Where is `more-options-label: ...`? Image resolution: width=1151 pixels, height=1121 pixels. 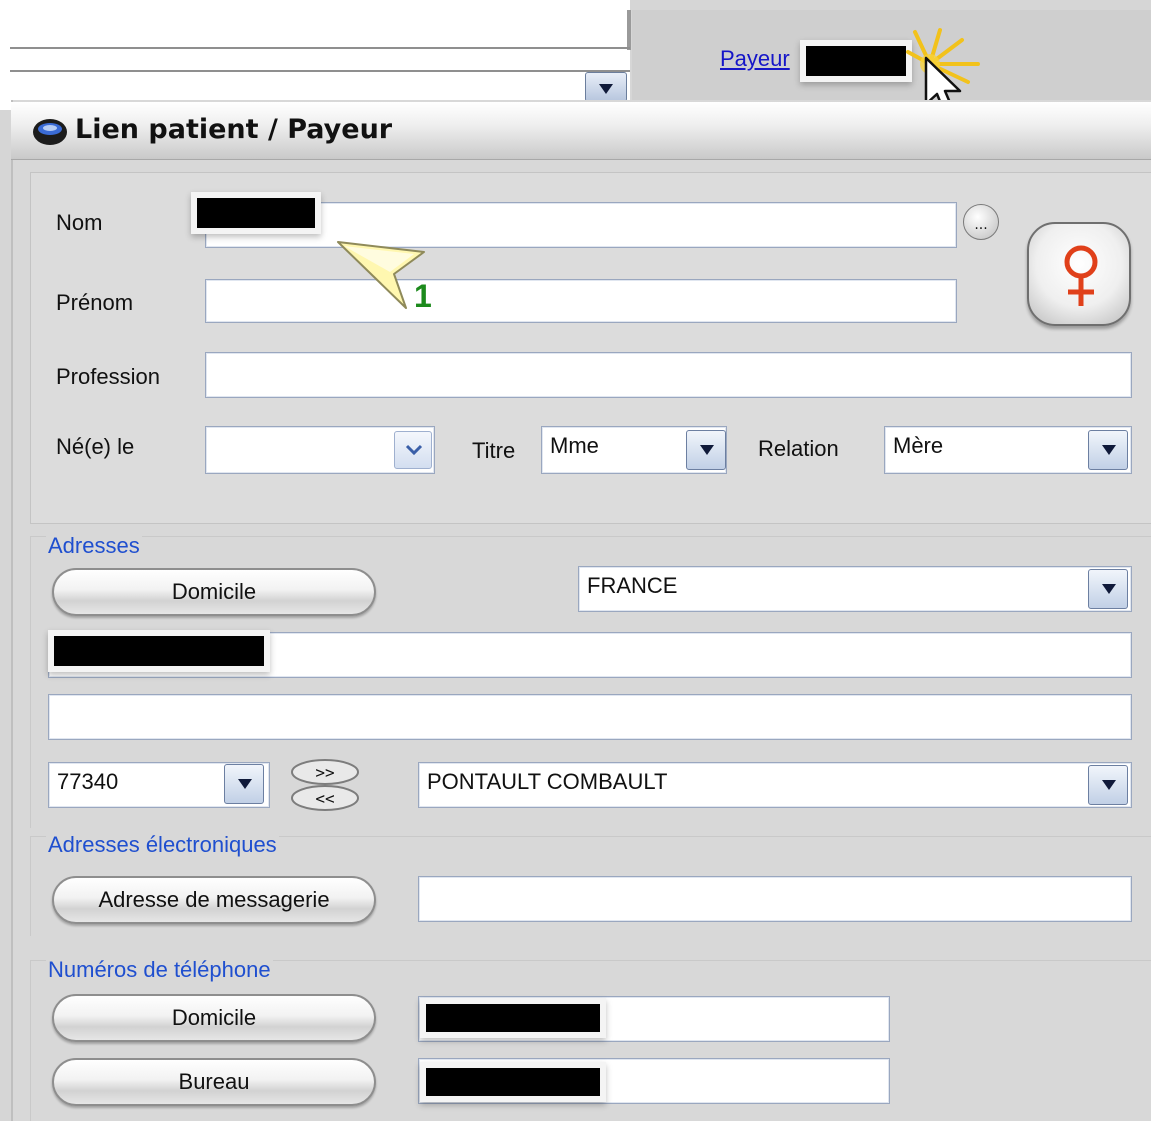
more-options-label: ... is located at coordinates (981, 225).